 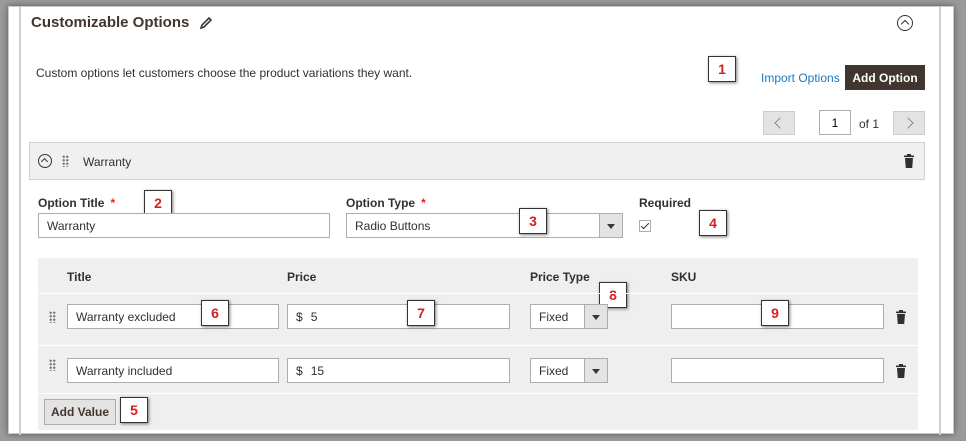 I want to click on option-type-select: Radio Buttons, so click(x=484, y=225).